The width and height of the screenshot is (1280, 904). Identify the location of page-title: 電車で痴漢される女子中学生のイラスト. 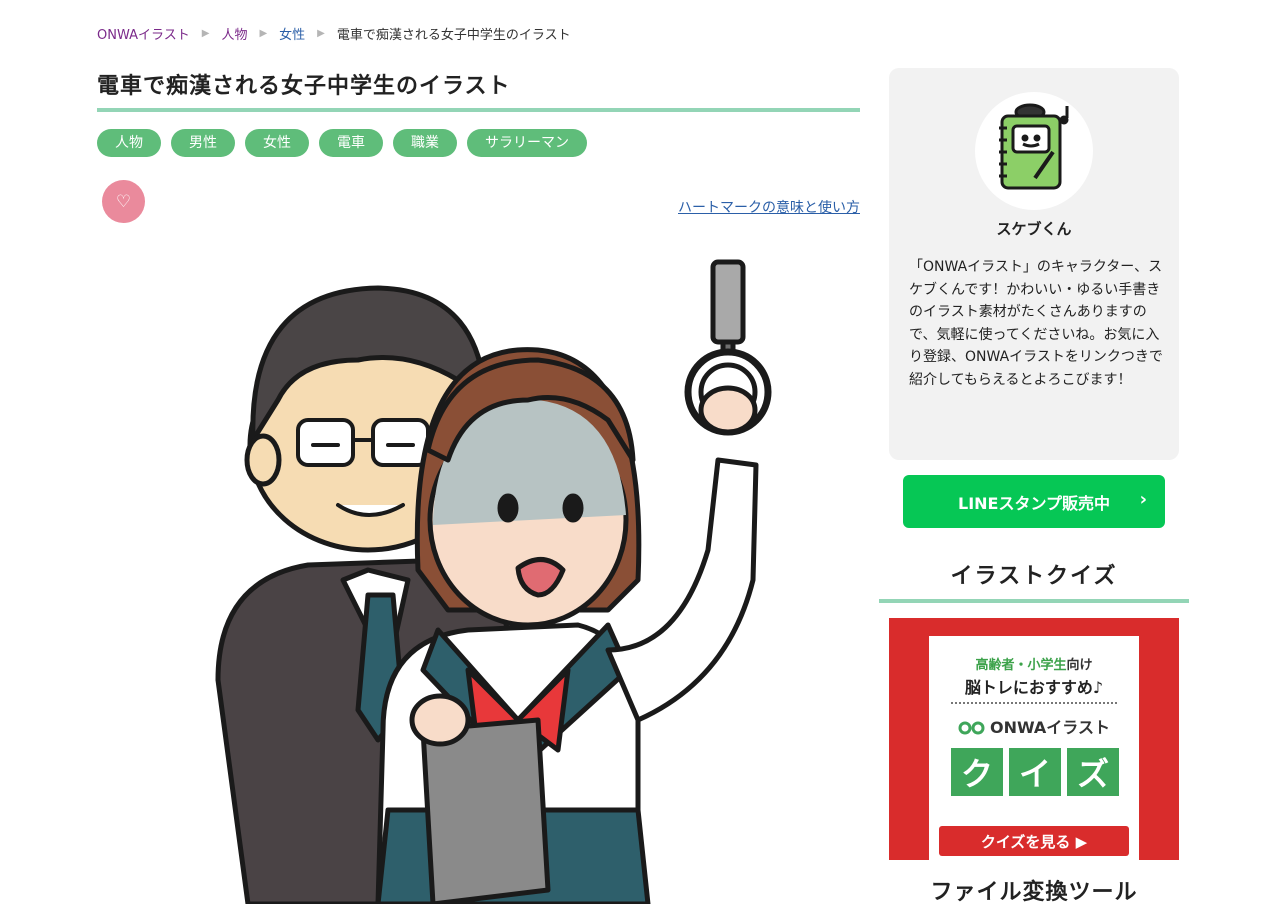
(304, 86).